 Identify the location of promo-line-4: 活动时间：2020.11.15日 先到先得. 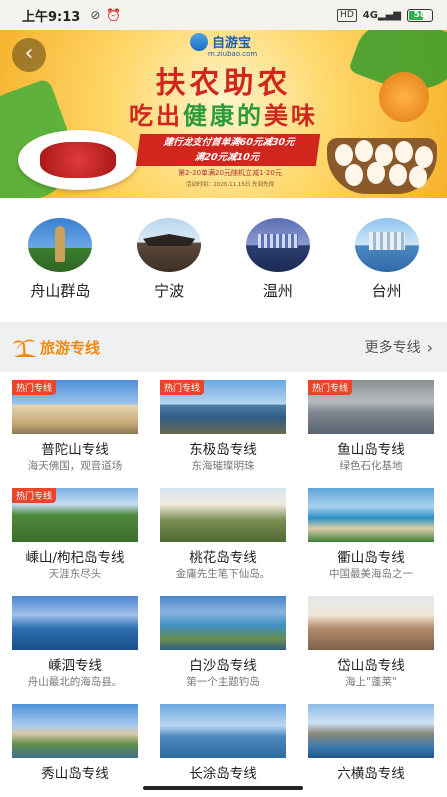
(230, 185).